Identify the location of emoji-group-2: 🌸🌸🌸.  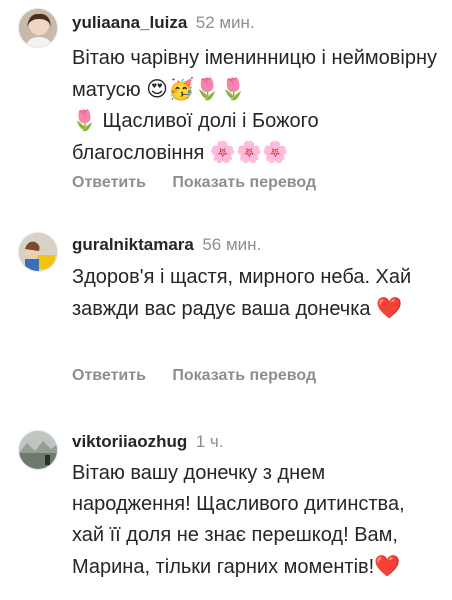
(249, 152).